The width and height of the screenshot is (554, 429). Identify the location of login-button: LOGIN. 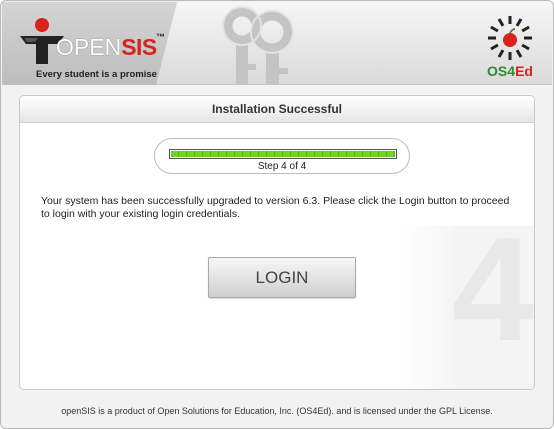
(282, 277).